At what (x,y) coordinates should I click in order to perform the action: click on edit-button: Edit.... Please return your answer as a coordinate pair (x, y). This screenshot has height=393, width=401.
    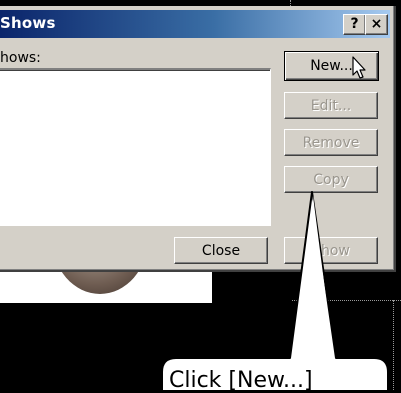
    Looking at the image, I should click on (331, 105).